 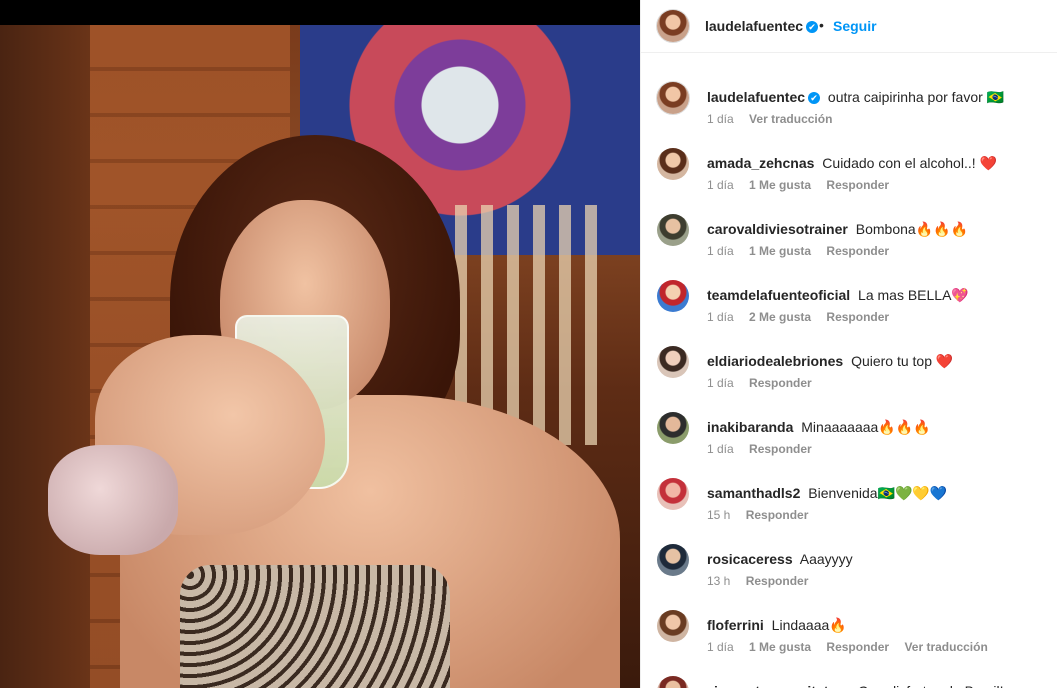 What do you see at coordinates (902, 361) in the screenshot?
I see `comment-text: Quiero tu top ❤️` at bounding box center [902, 361].